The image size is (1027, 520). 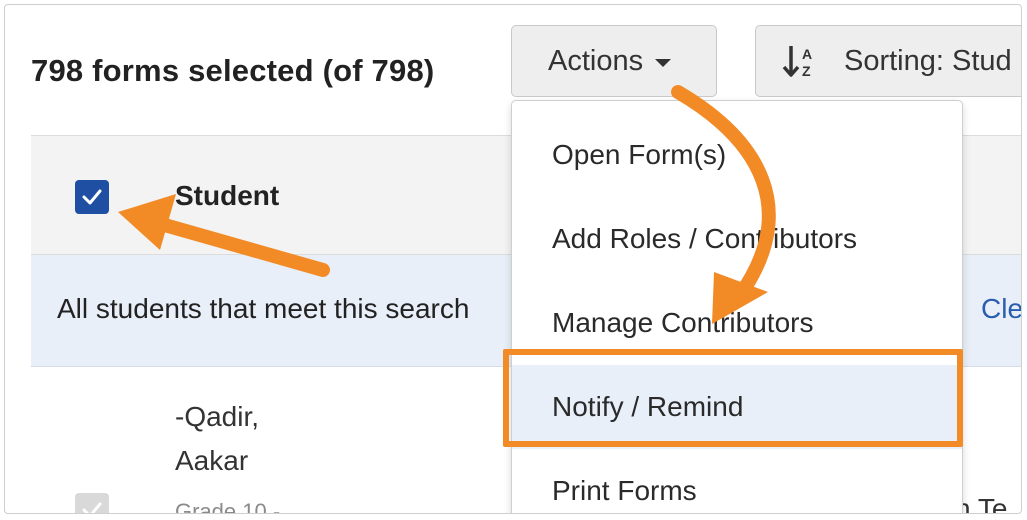 I want to click on clear-selection-link: Clear, so click(x=1001, y=309).